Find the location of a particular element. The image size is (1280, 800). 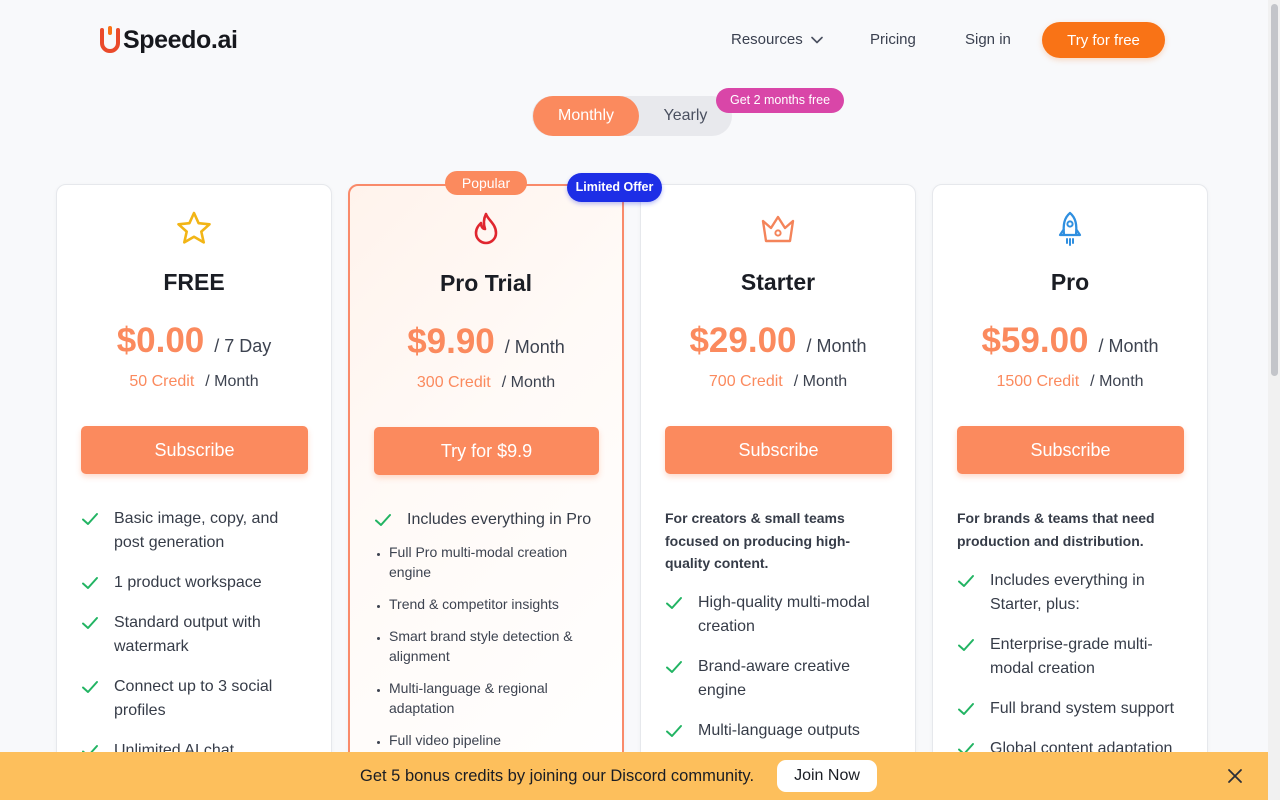

feature-item: Multi-language outputs is located at coordinates (780, 731).